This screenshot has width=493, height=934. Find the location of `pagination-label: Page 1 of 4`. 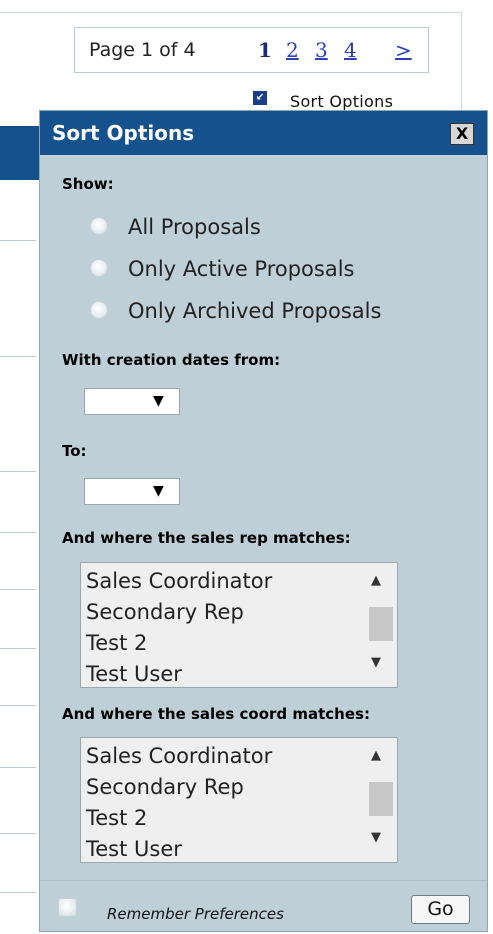

pagination-label: Page 1 of 4 is located at coordinates (142, 50).